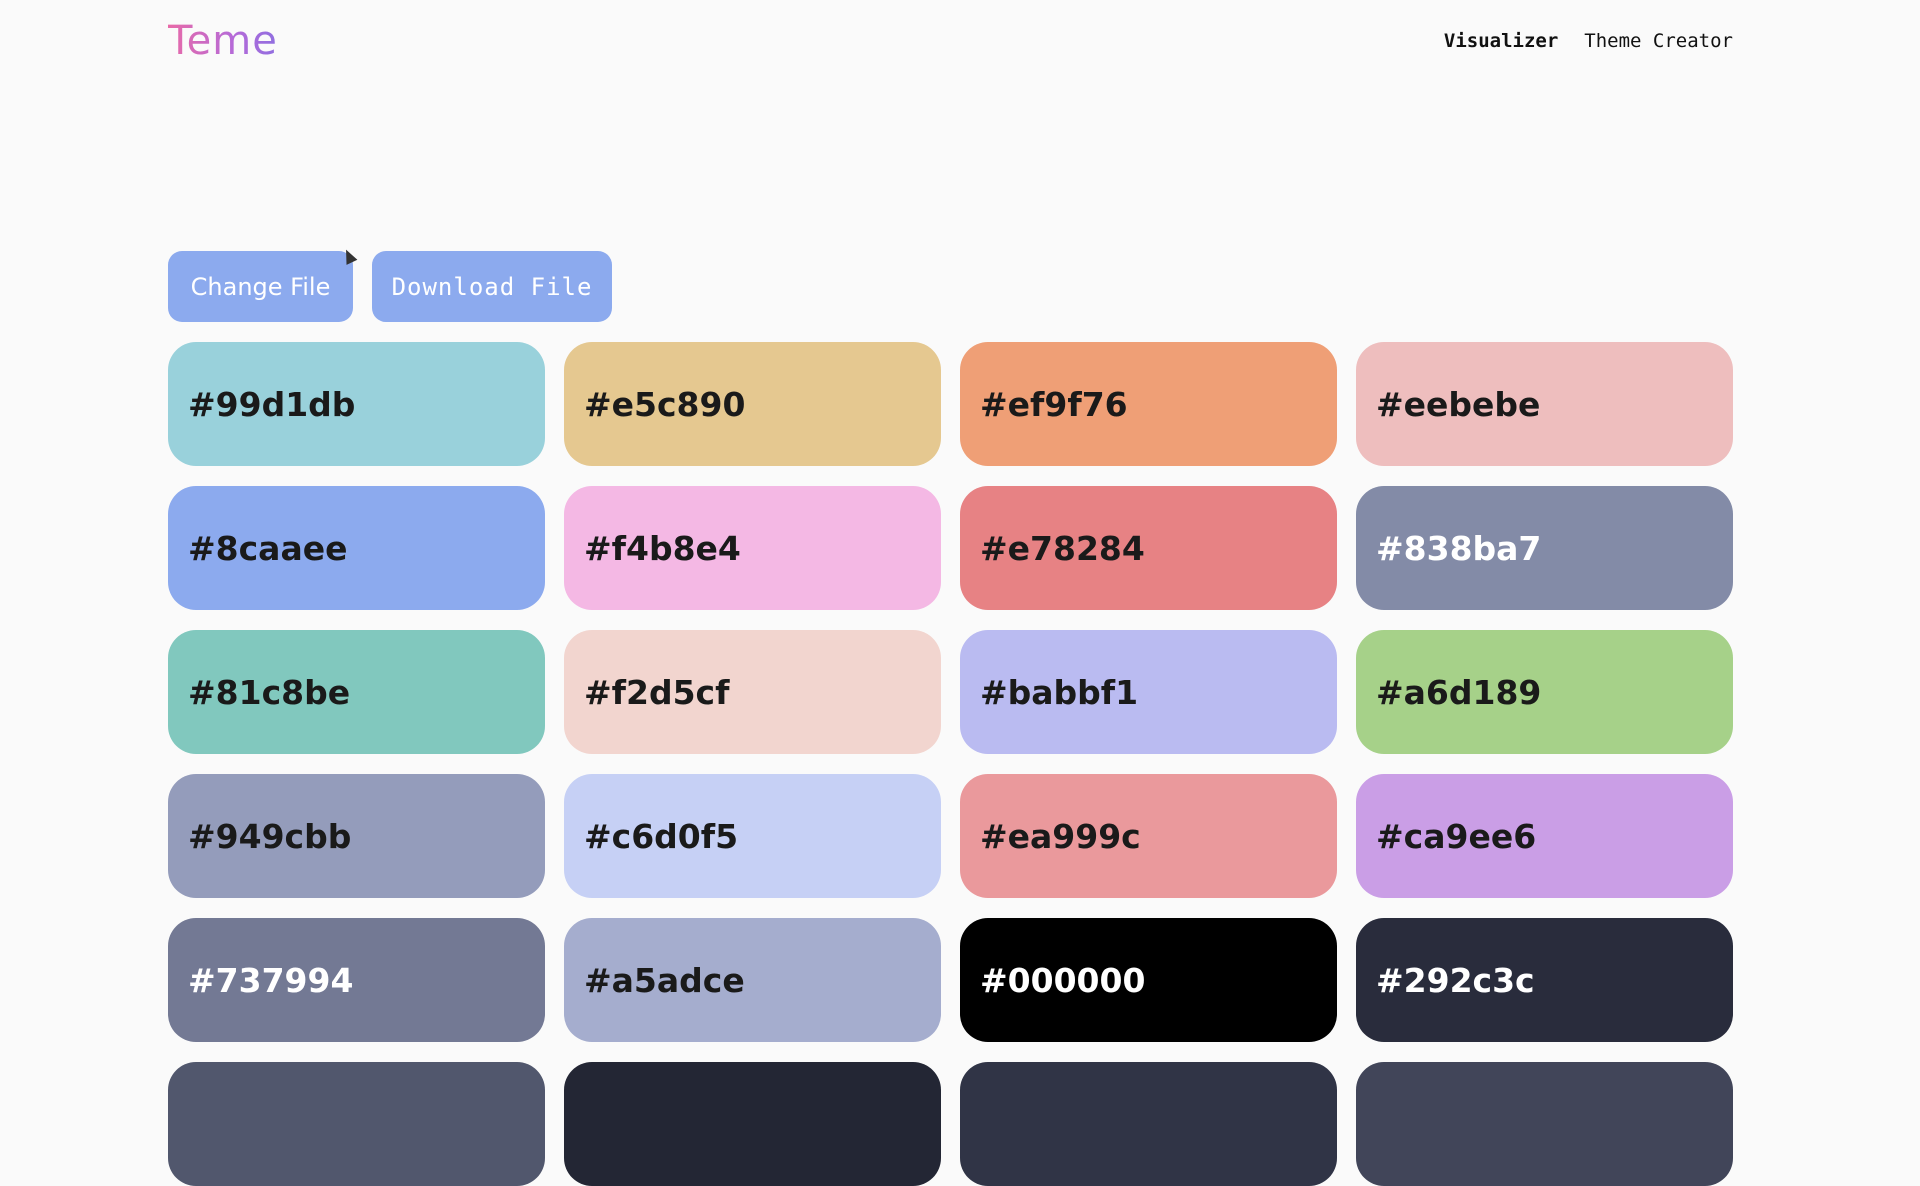 The height and width of the screenshot is (1186, 1920). What do you see at coordinates (1054, 404) in the screenshot?
I see `color-swatch-label: #ef9f76` at bounding box center [1054, 404].